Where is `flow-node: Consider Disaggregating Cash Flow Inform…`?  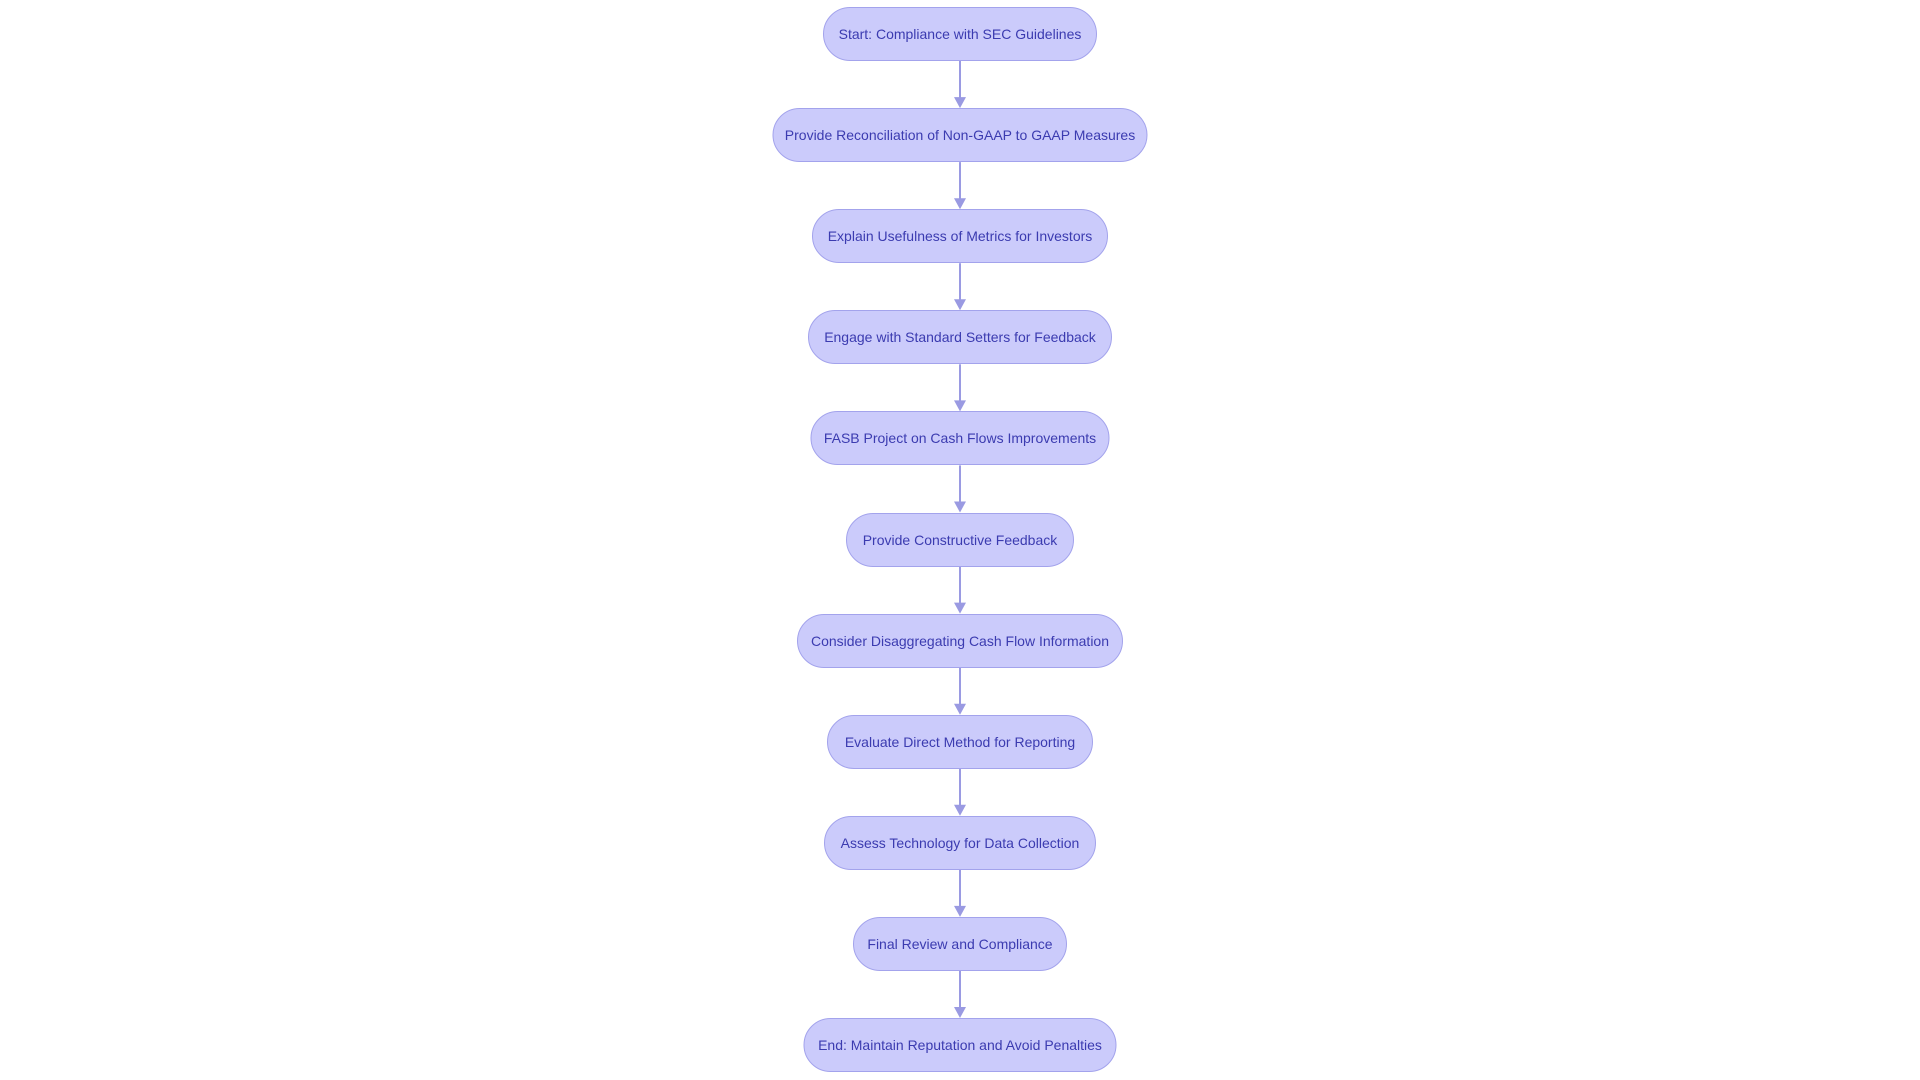 flow-node: Consider Disaggregating Cash Flow Inform… is located at coordinates (960, 640).